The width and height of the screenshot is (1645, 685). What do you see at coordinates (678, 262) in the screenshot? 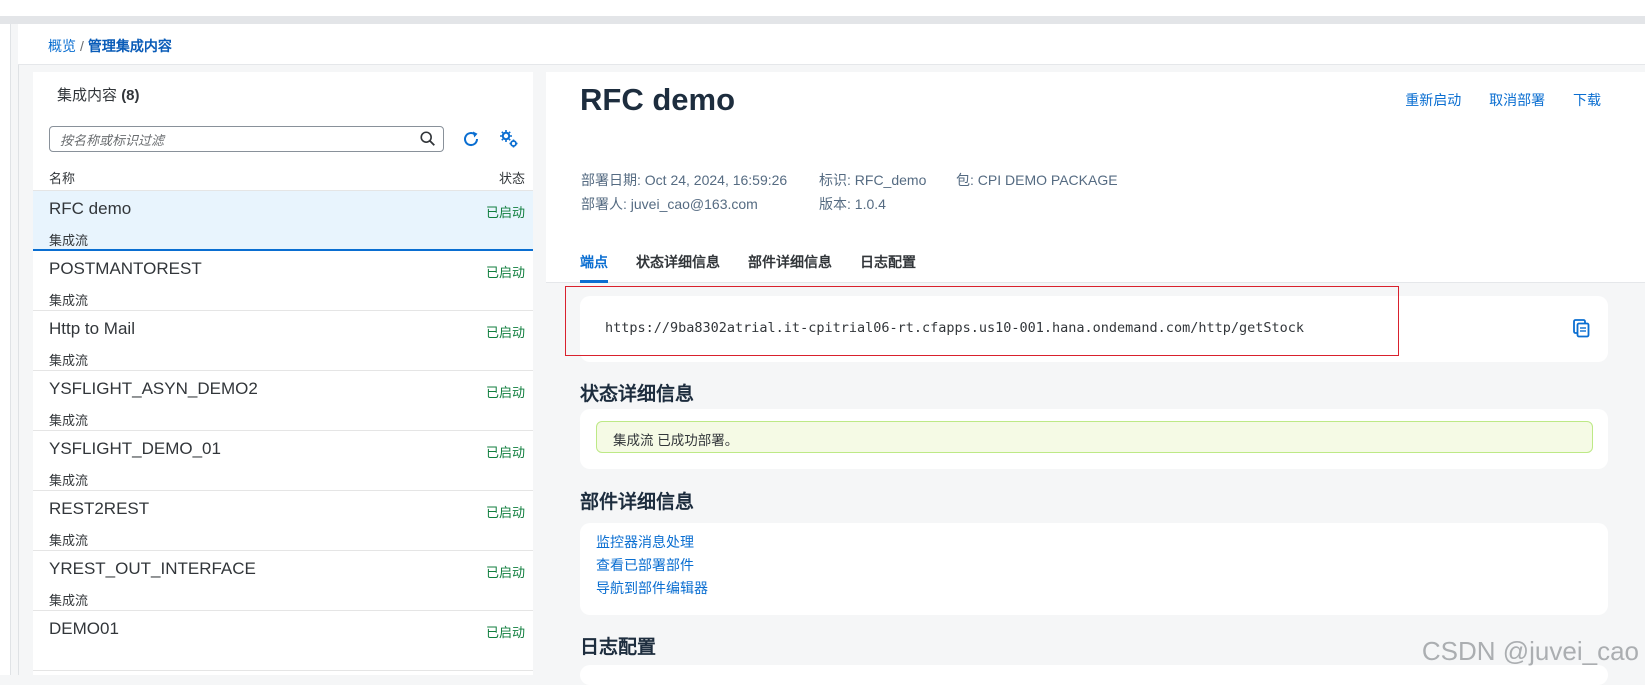
I see `tab-status-details: 状态详细信息` at bounding box center [678, 262].